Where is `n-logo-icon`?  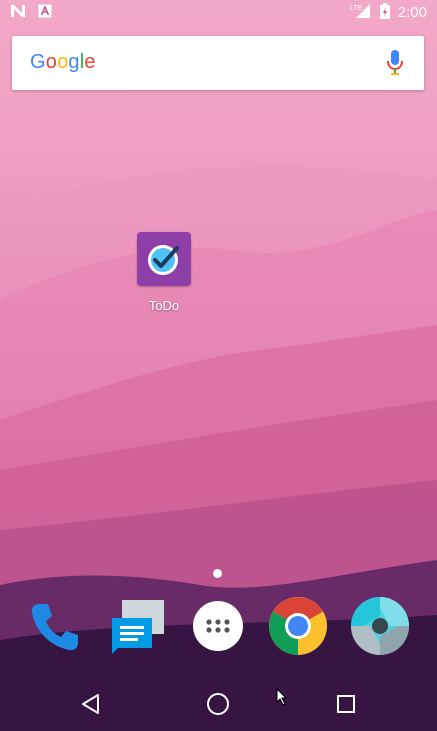 n-logo-icon is located at coordinates (18, 12).